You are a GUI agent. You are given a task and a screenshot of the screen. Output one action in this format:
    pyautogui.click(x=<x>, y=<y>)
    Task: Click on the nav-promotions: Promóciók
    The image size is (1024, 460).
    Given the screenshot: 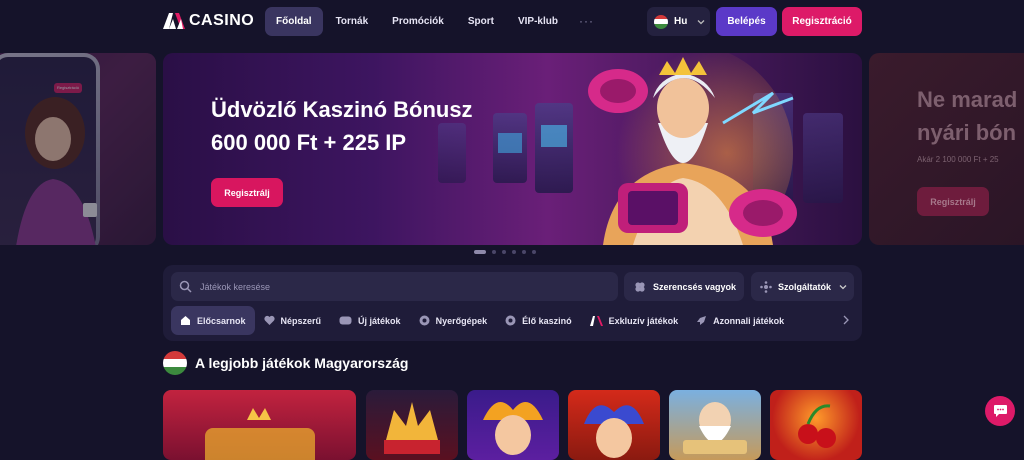 What is the action you would take?
    pyautogui.click(x=418, y=21)
    